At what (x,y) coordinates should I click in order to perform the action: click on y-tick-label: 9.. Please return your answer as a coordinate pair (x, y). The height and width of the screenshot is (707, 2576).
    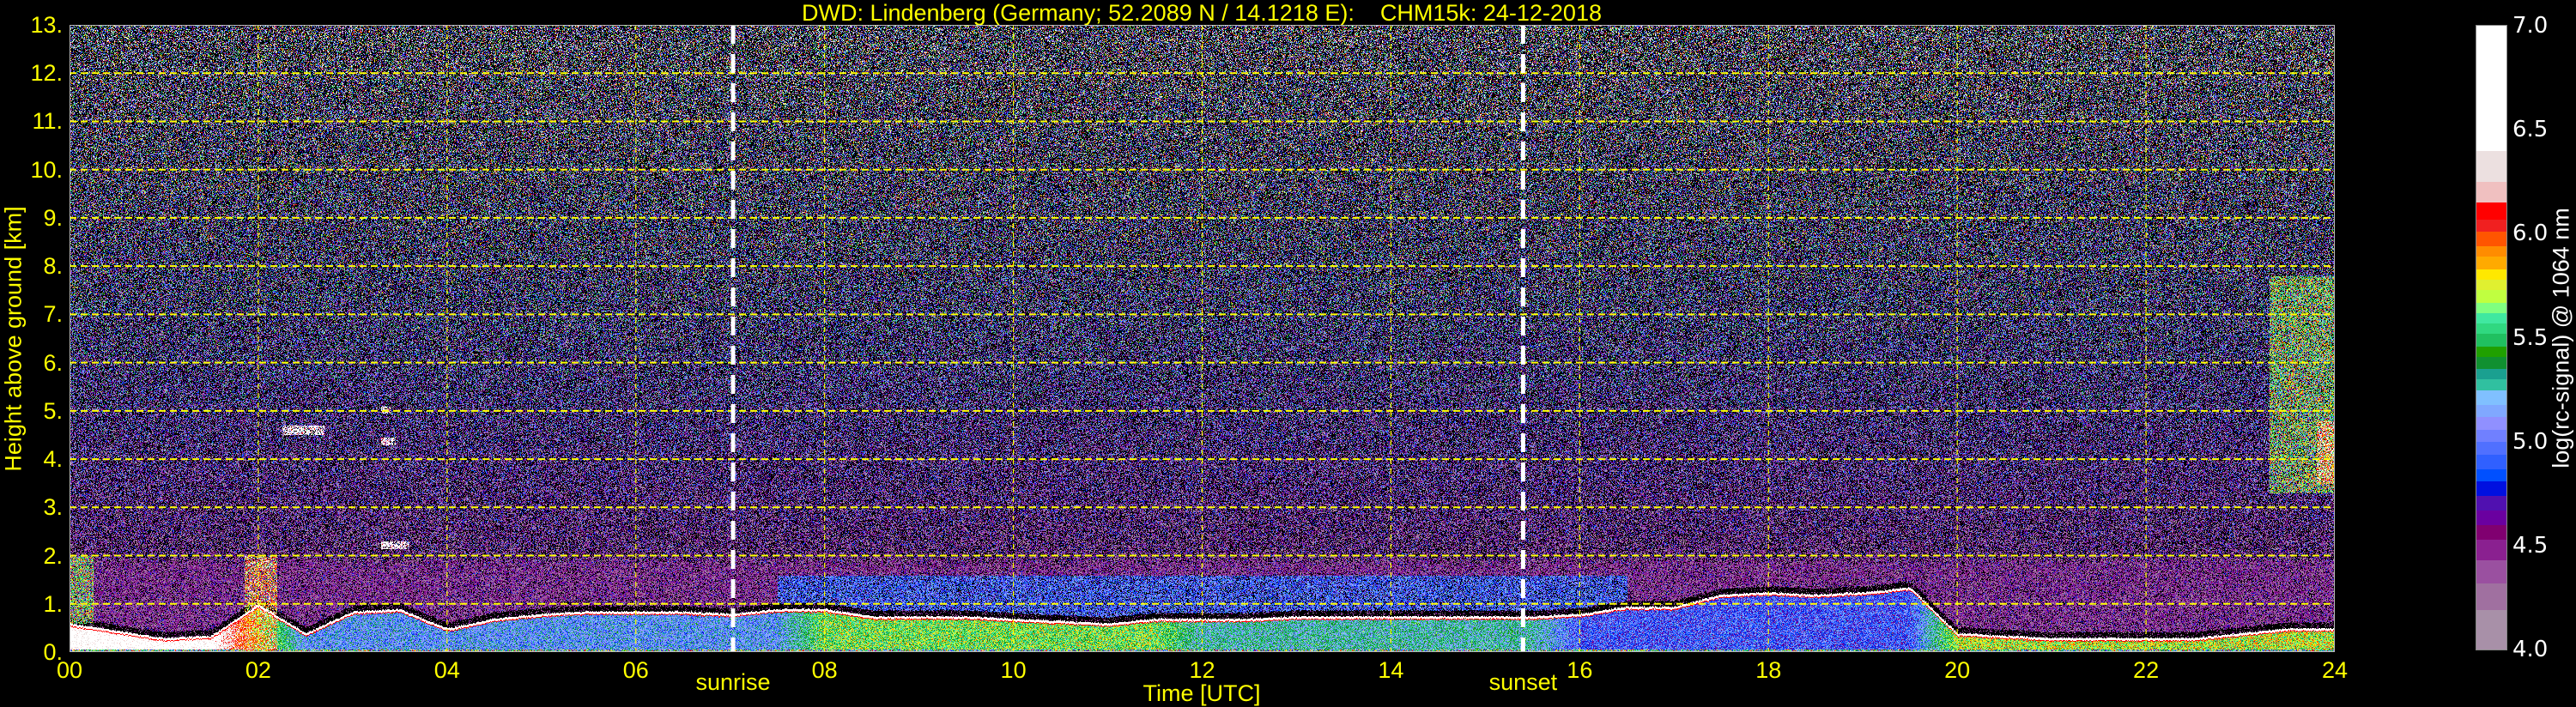
    Looking at the image, I should click on (53, 217).